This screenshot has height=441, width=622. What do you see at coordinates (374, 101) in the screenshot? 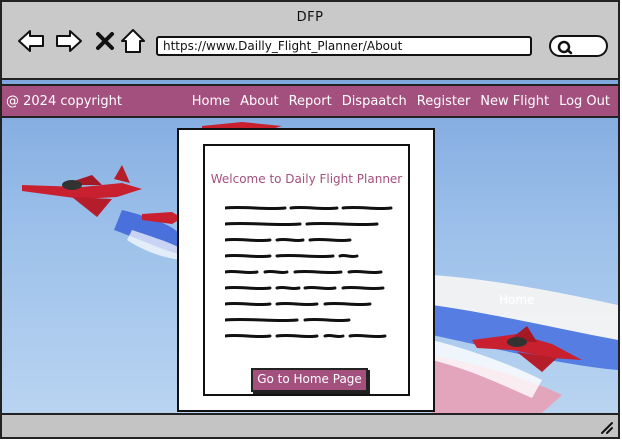
I see `nav-link-dispatch: Dispaatch` at bounding box center [374, 101].